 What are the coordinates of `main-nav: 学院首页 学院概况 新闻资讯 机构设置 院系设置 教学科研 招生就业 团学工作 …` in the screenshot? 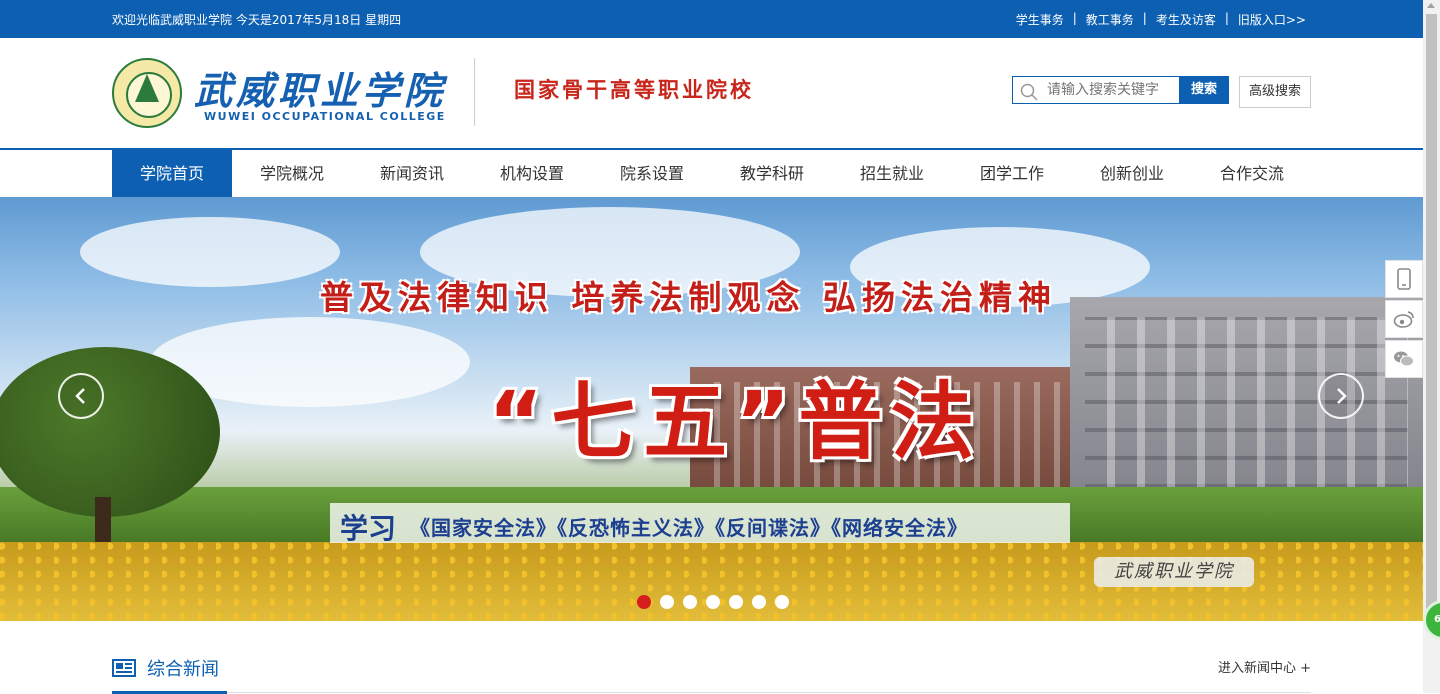 It's located at (711, 172).